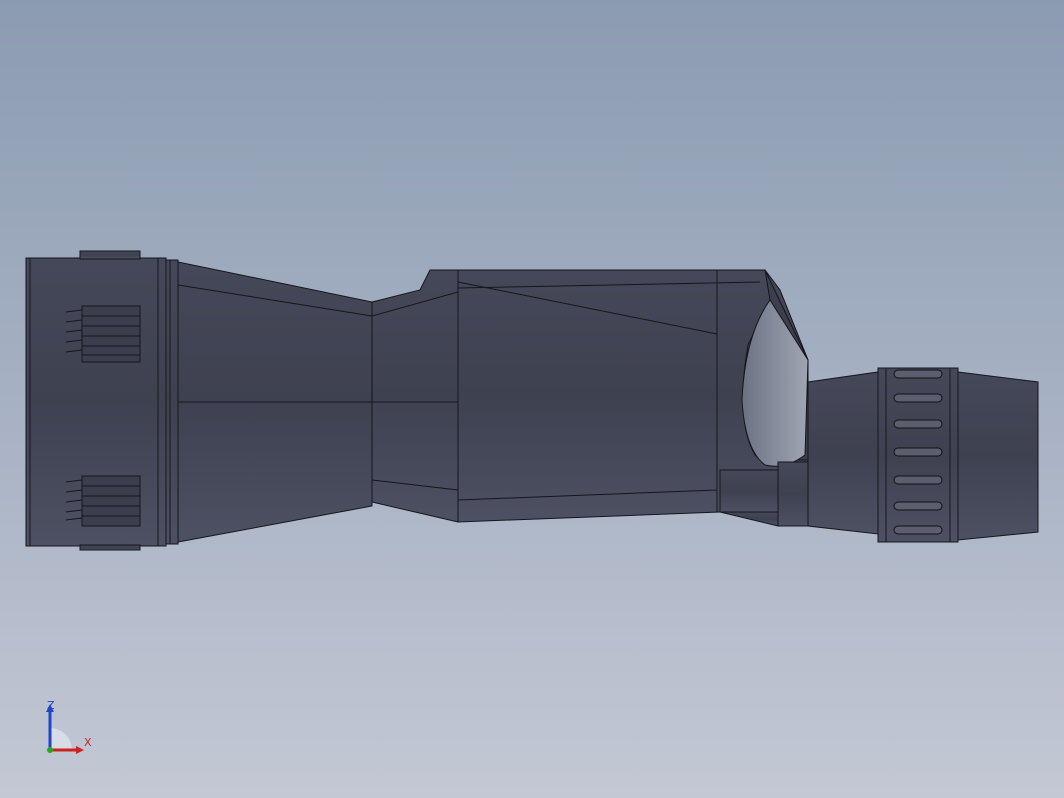  I want to click on orientation-triad: Z X, so click(69, 726).